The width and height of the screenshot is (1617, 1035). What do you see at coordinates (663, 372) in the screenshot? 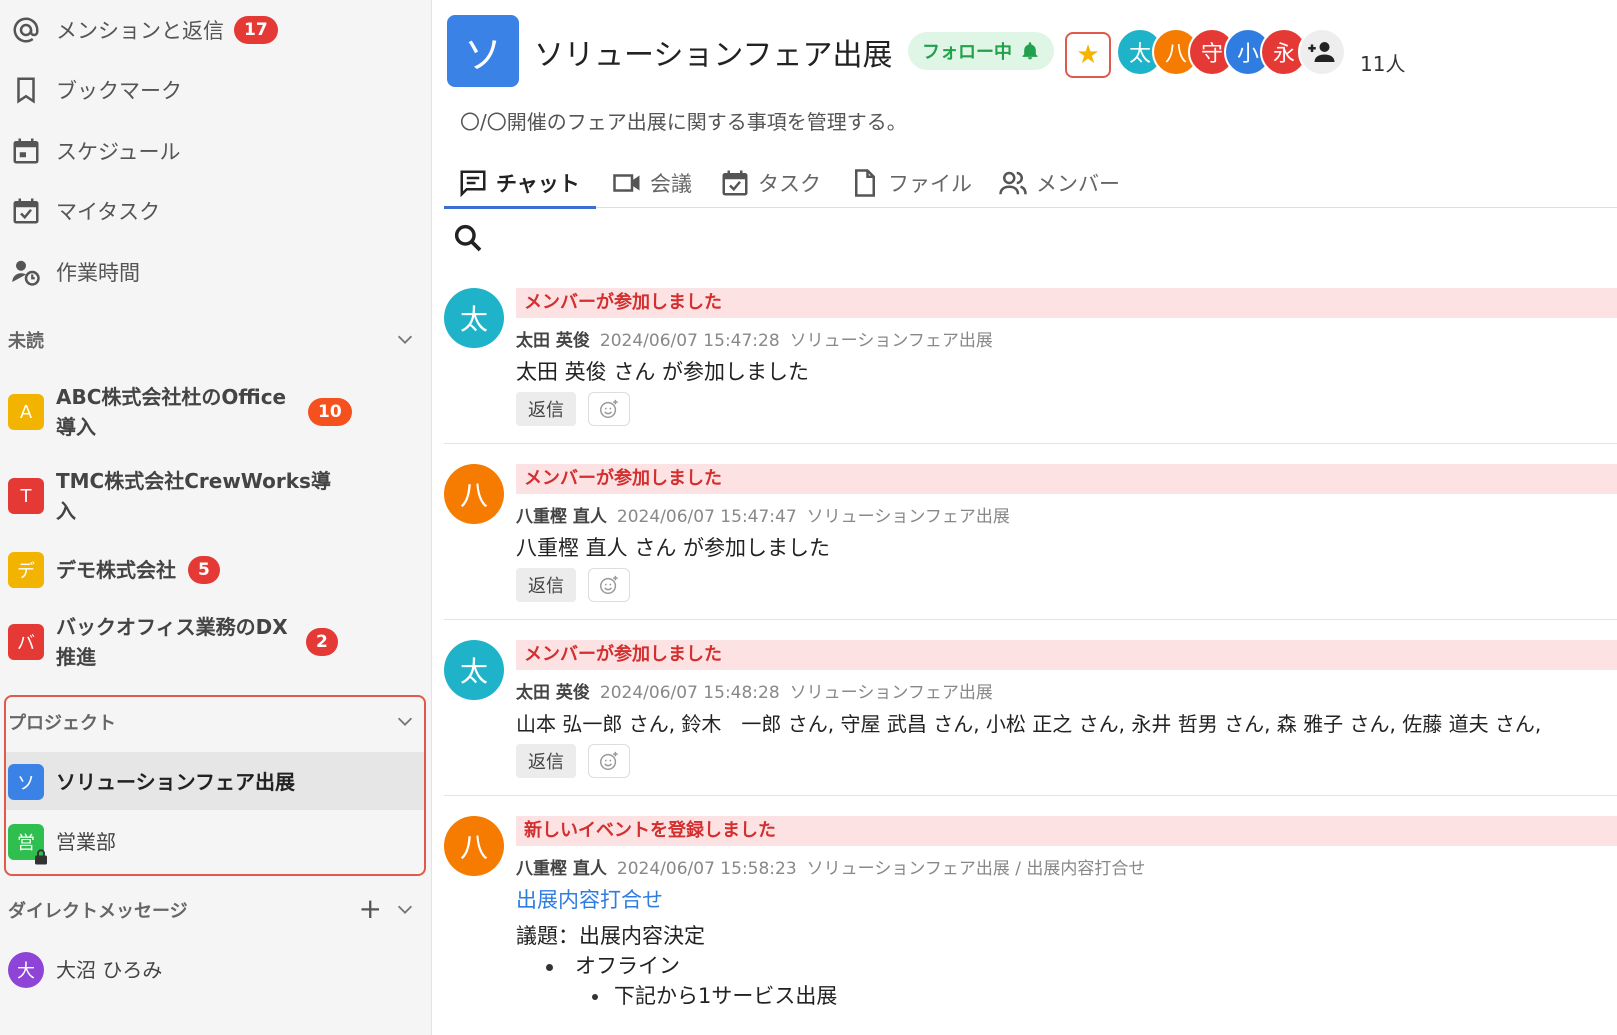
I see `message-text: 太田 英俊 さん が参加しました` at bounding box center [663, 372].